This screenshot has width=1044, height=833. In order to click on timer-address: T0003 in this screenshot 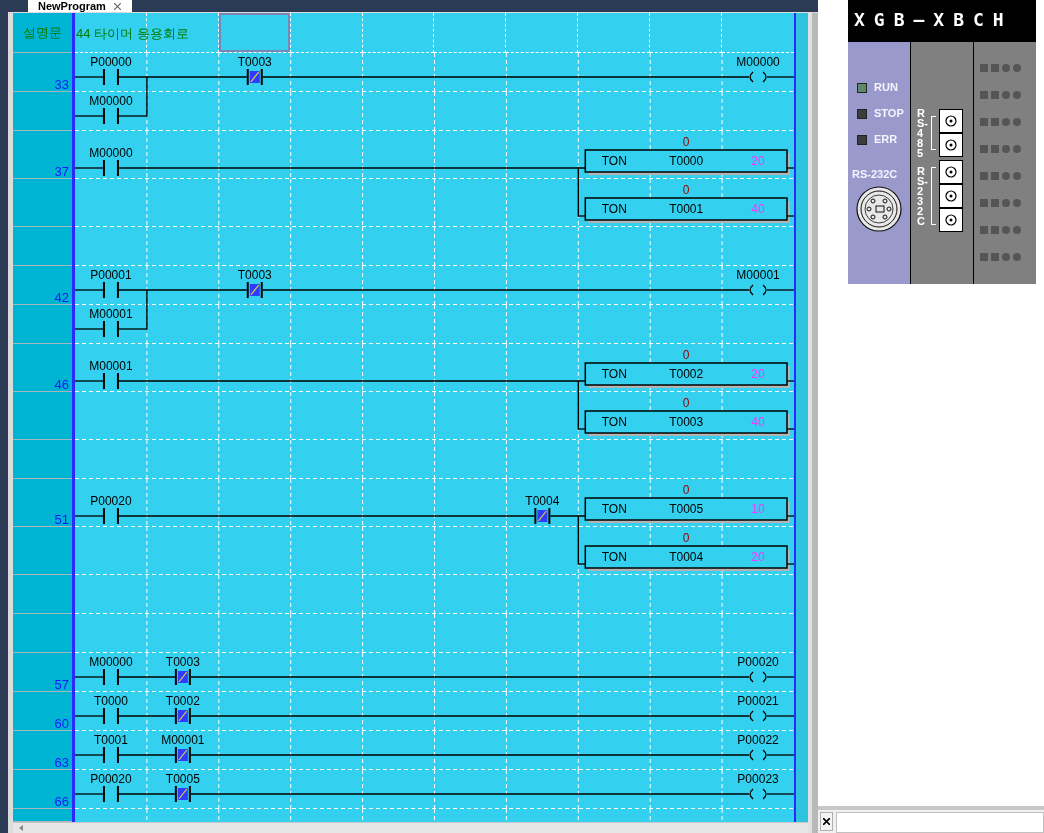, I will do `click(686, 422)`.